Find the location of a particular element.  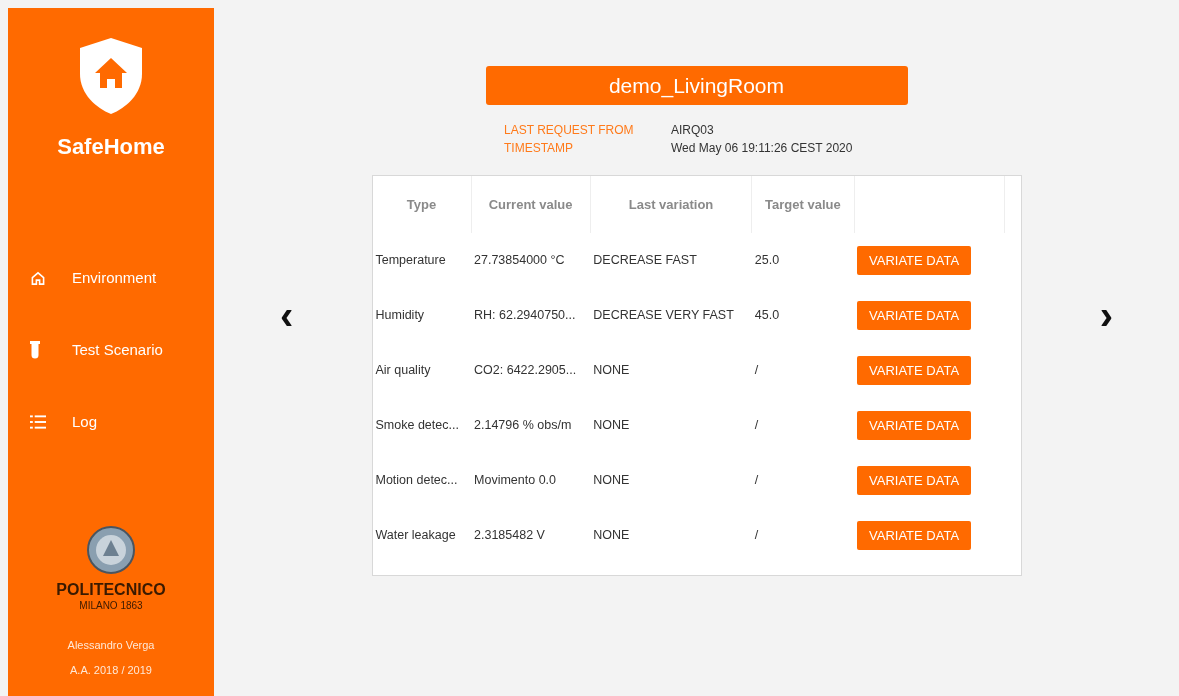

table-cell: 25.0 is located at coordinates (802, 260).